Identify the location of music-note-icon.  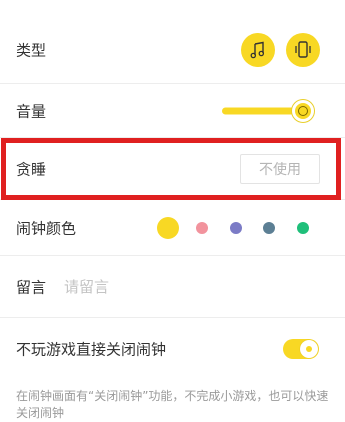
(257, 49).